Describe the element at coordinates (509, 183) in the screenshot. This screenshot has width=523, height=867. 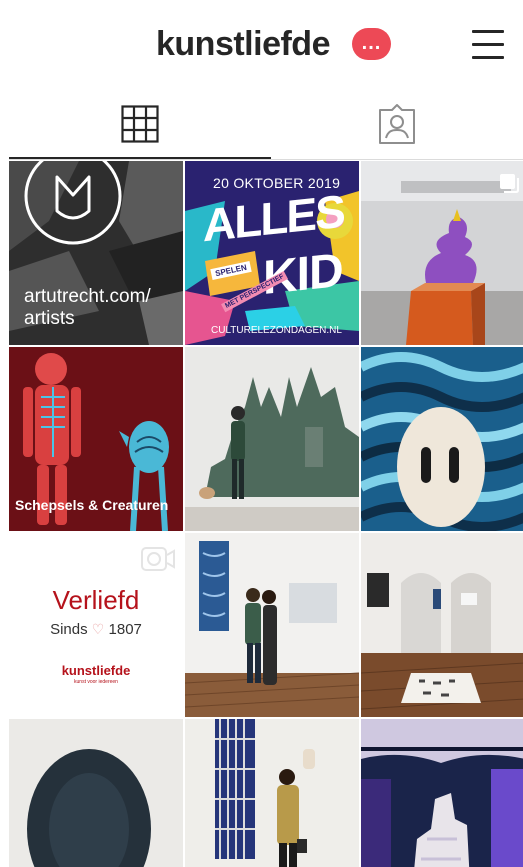
I see `carousel-icon` at that location.